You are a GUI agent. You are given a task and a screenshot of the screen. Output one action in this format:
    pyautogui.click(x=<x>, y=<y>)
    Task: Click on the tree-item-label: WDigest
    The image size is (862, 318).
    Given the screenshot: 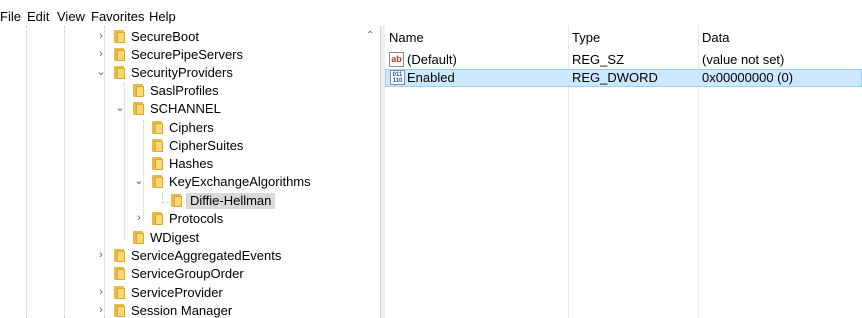 What is the action you would take?
    pyautogui.click(x=175, y=237)
    